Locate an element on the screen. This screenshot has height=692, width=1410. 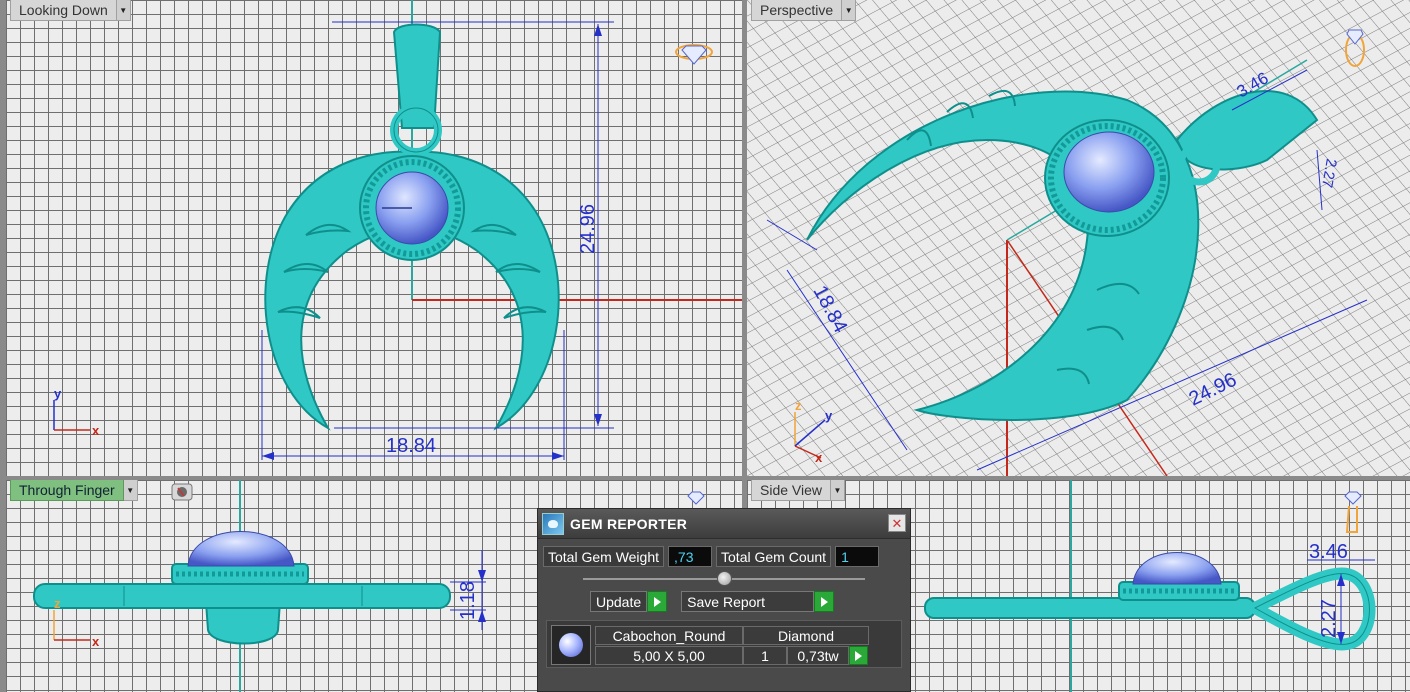
save-report-button-label: Save Report is located at coordinates (748, 601).